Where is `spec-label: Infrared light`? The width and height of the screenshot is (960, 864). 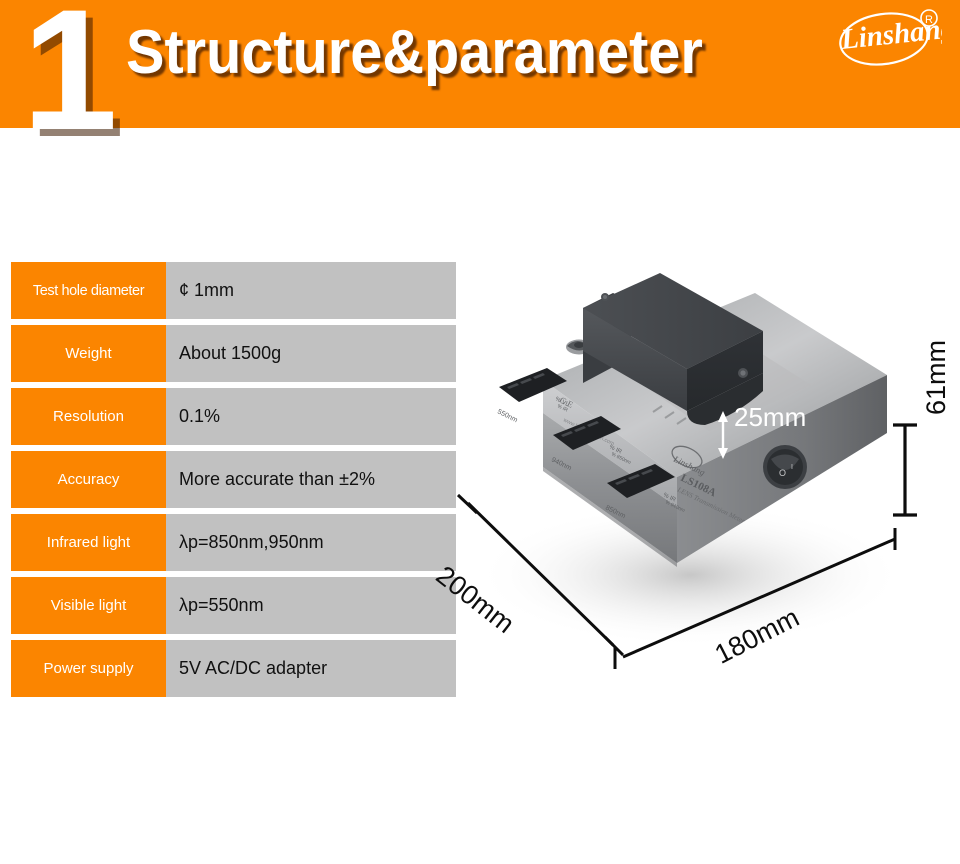 spec-label: Infrared light is located at coordinates (88, 542).